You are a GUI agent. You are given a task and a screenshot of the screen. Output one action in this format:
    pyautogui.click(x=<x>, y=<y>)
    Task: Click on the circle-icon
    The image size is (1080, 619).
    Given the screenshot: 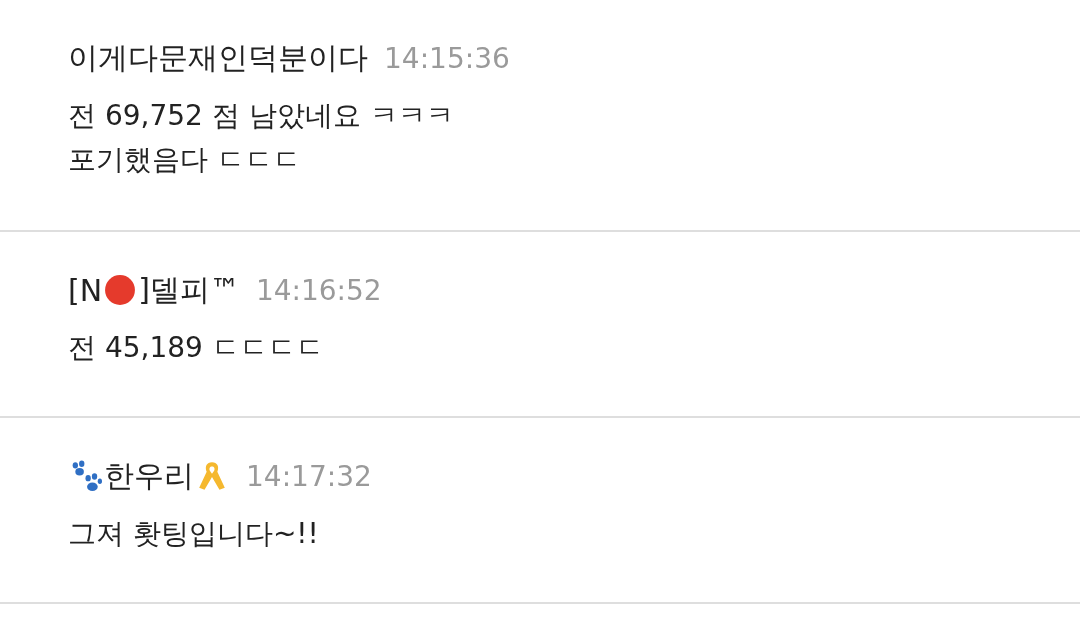 What is the action you would take?
    pyautogui.click(x=120, y=290)
    